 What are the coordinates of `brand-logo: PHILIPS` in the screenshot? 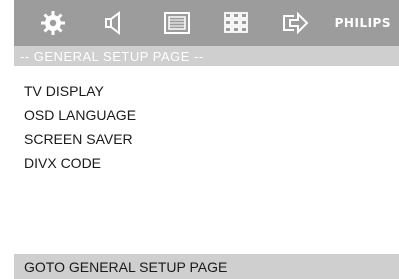 It's located at (362, 23).